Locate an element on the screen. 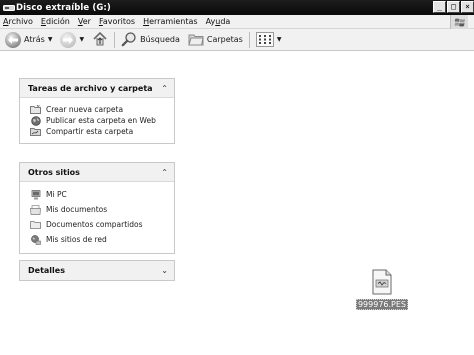 The width and height of the screenshot is (474, 355). globe-icon is located at coordinates (35, 120).